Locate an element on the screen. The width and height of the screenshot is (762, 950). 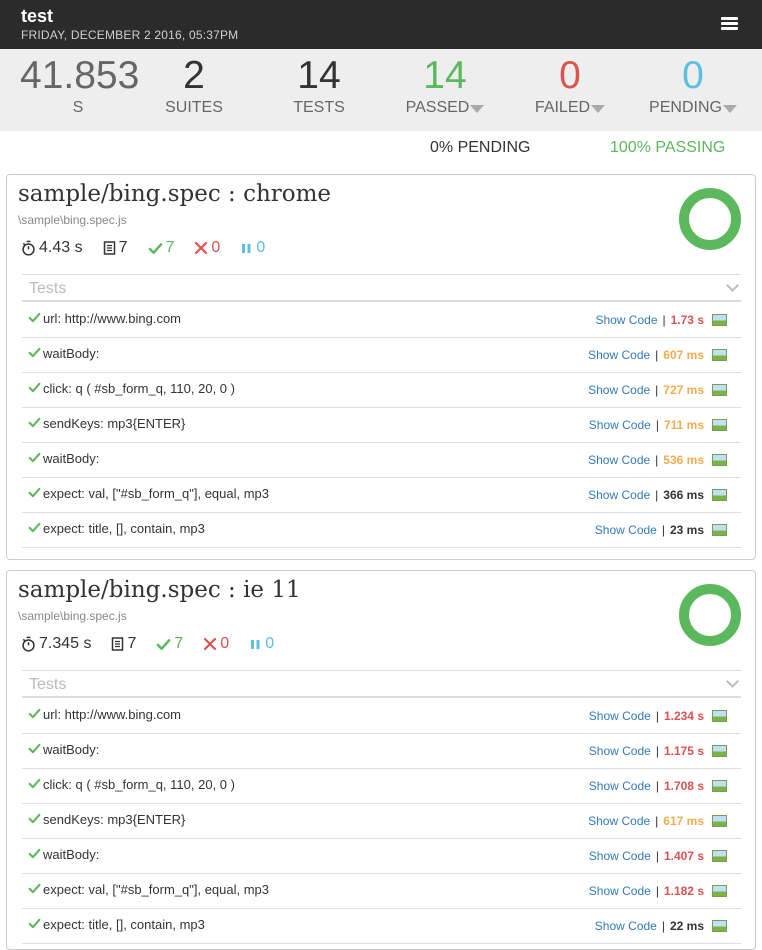
test-actions: Show Code | 366 ms is located at coordinates (657, 495).